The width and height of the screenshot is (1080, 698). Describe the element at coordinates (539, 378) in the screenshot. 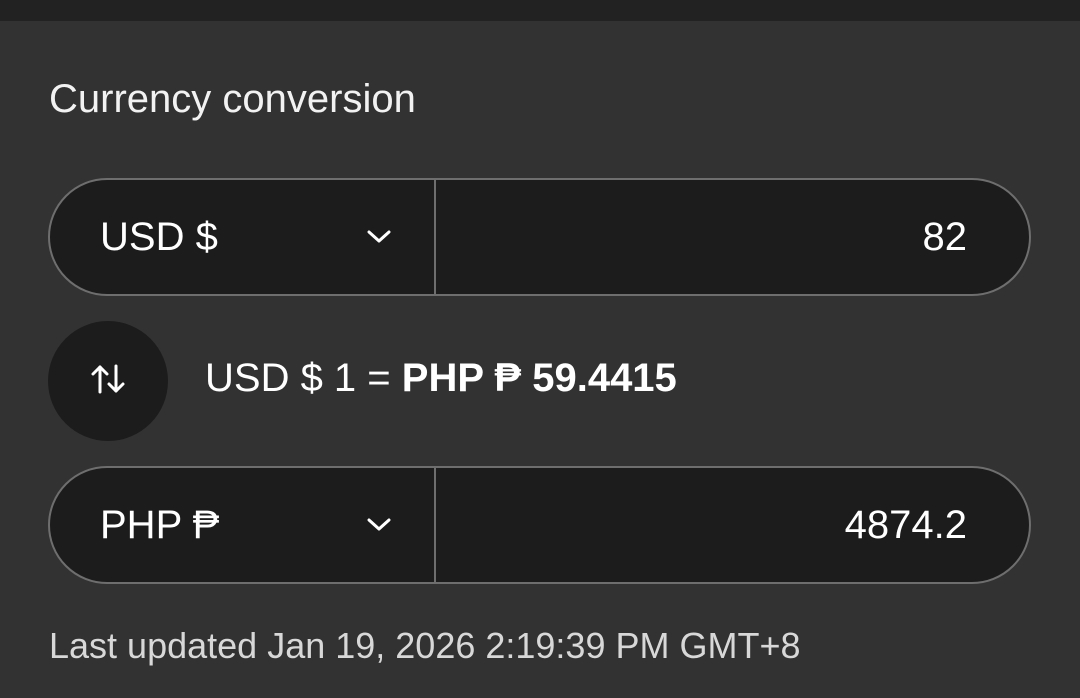

I see `rate-to-value: PHP ₱ 59.4415` at that location.